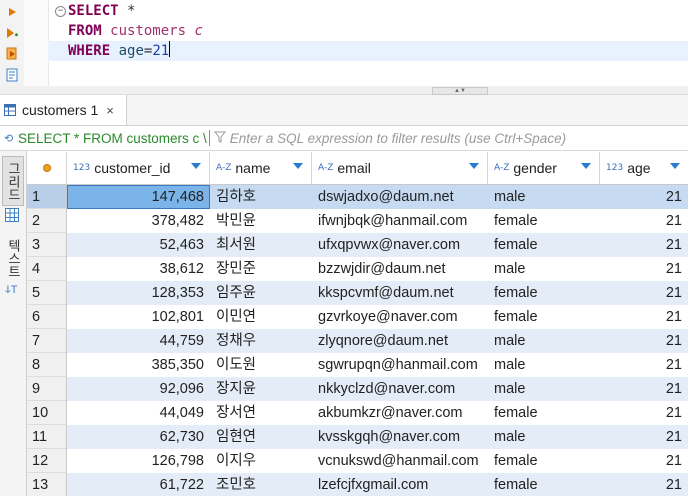 The width and height of the screenshot is (688, 496). What do you see at coordinates (63, 110) in the screenshot?
I see `tab-customers-1: customers 1 ×` at bounding box center [63, 110].